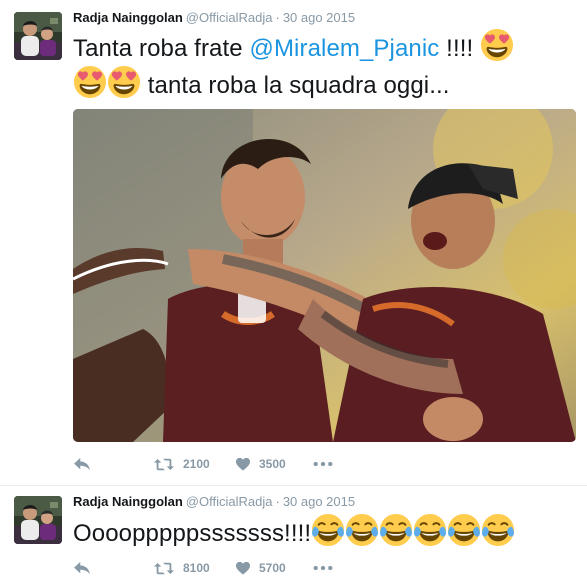 This screenshot has height=588, width=587. I want to click on like-count: 5700, so click(272, 568).